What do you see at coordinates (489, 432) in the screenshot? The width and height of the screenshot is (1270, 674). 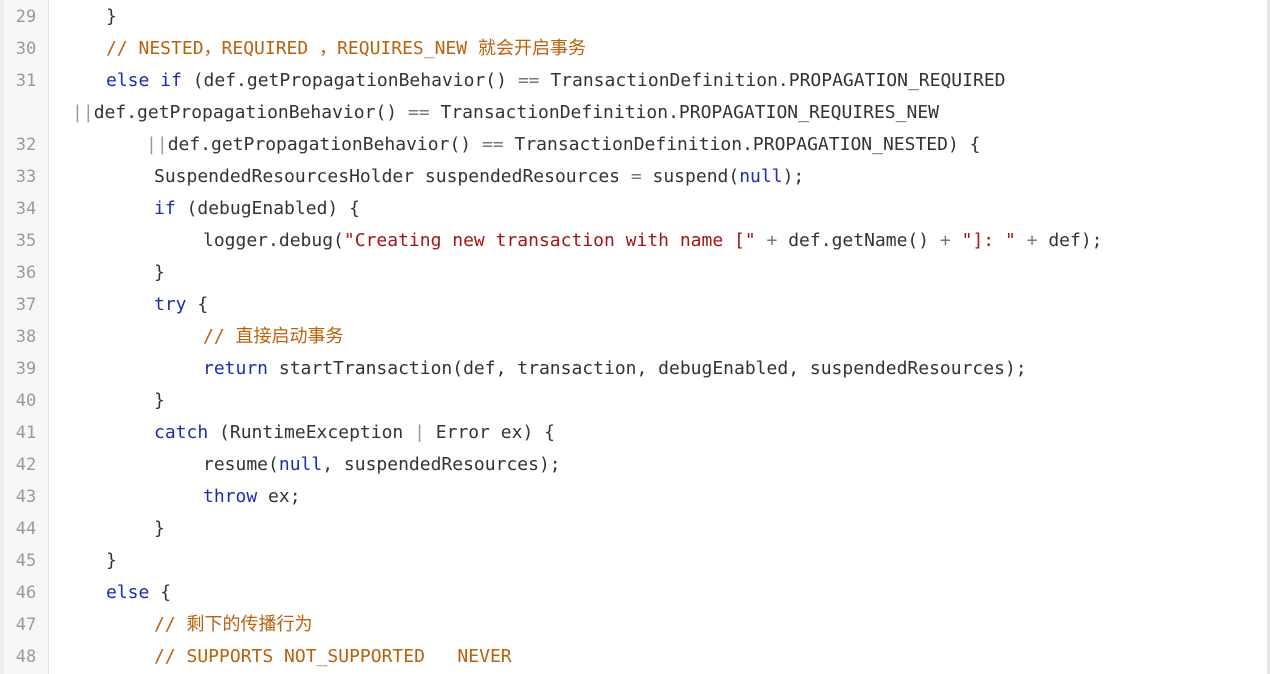 I see `code-token: Error ex) {` at bounding box center [489, 432].